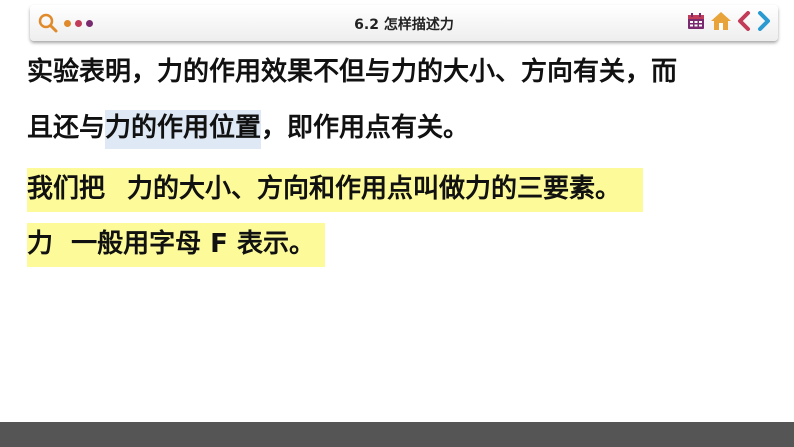 The width and height of the screenshot is (794, 447). I want to click on previous-icon, so click(744, 21).